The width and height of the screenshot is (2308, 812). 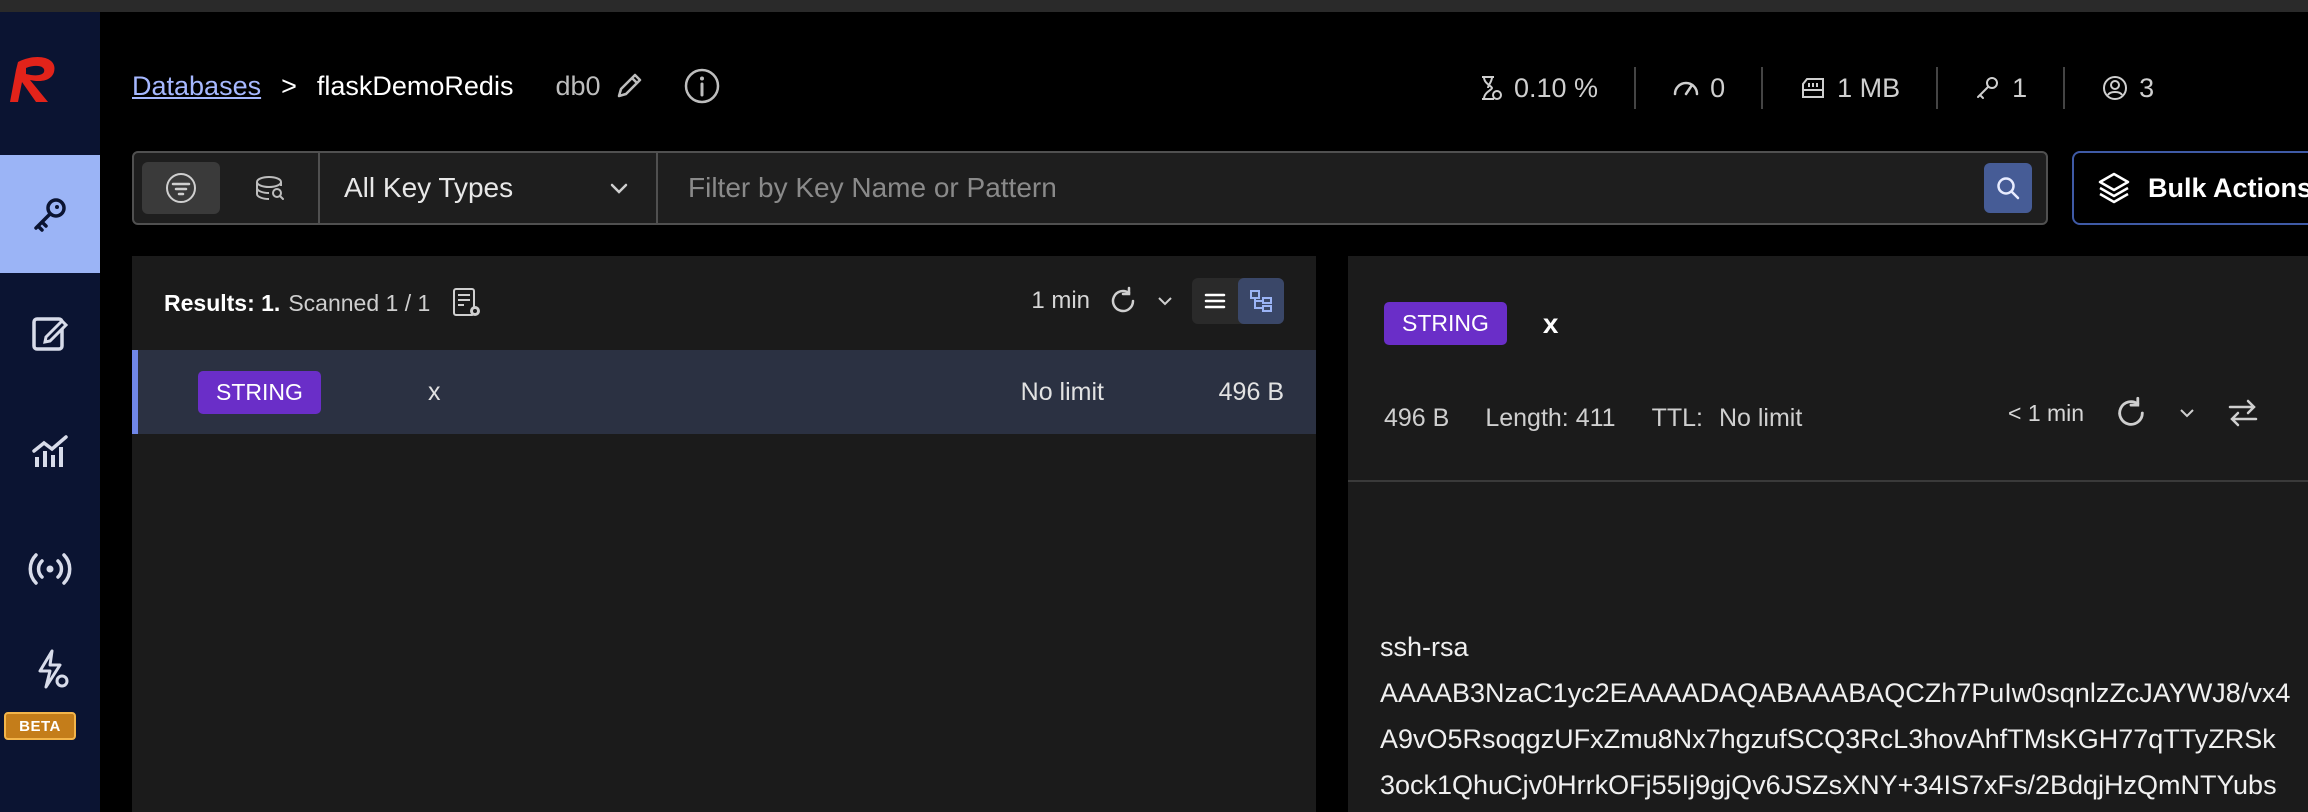 What do you see at coordinates (578, 85) in the screenshot?
I see `db-index: db0` at bounding box center [578, 85].